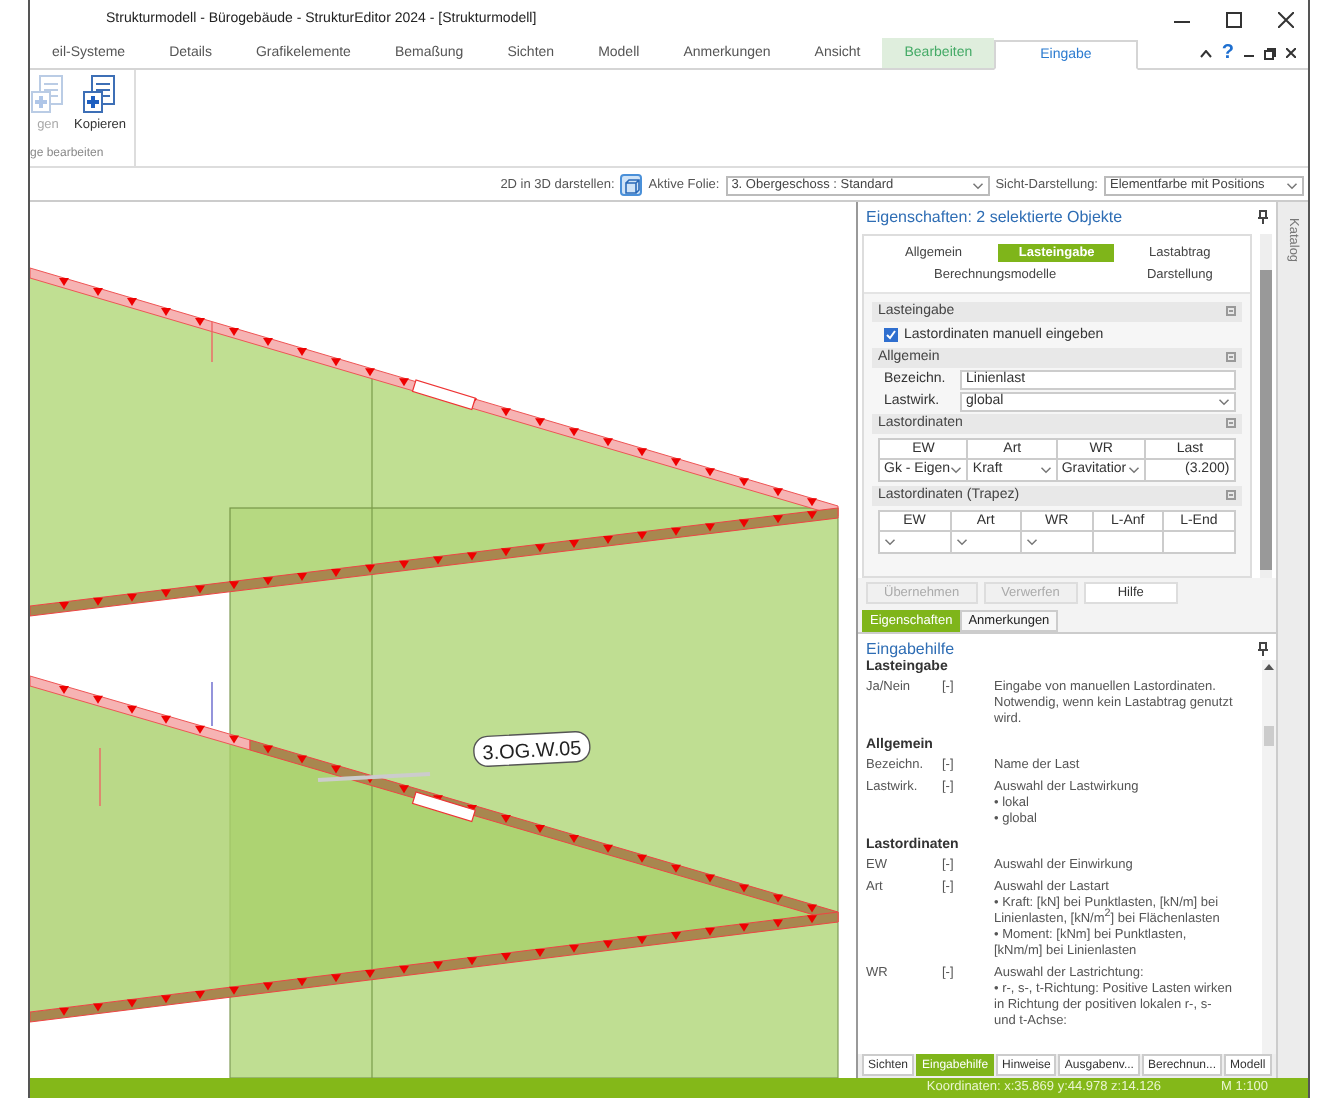 The image size is (1324, 1098). What do you see at coordinates (910, 648) in the screenshot?
I see `help-title: Eingabehilfe` at bounding box center [910, 648].